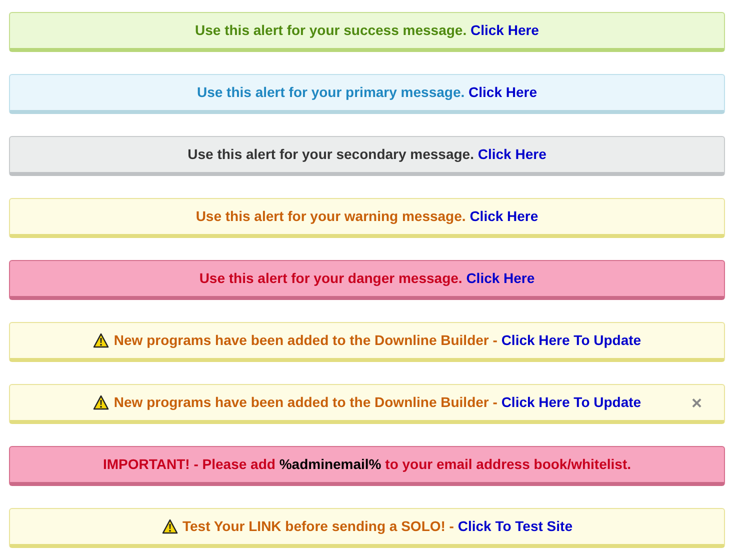 The height and width of the screenshot is (559, 734). Describe the element at coordinates (367, 92) in the screenshot. I see `alert-message: Use this alert for your primary message. Click Here` at that location.